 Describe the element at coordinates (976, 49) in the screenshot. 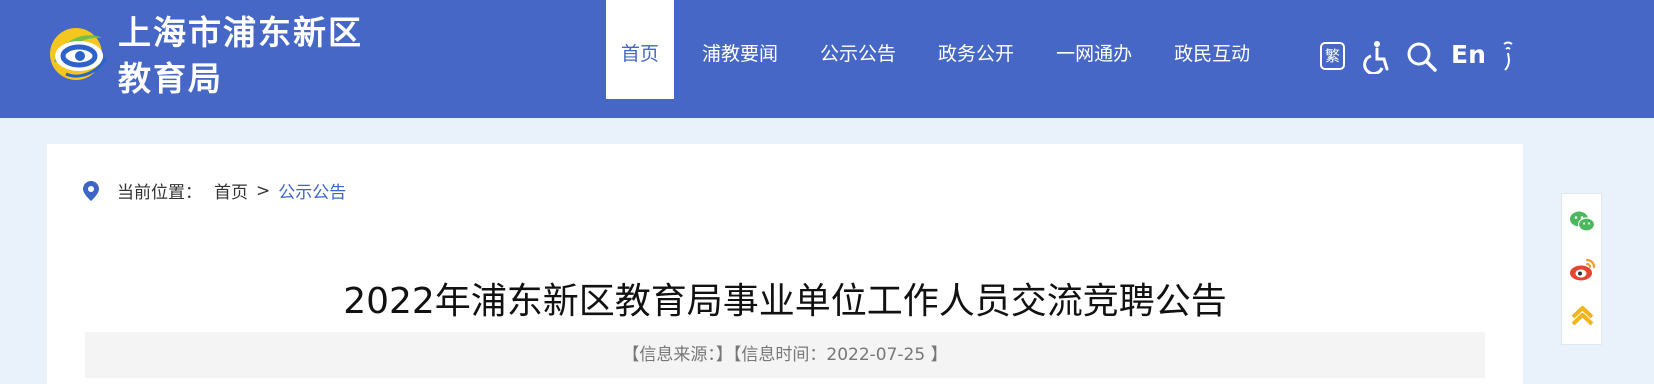

I see `nav-item-gov-affairs: 政务公开` at that location.